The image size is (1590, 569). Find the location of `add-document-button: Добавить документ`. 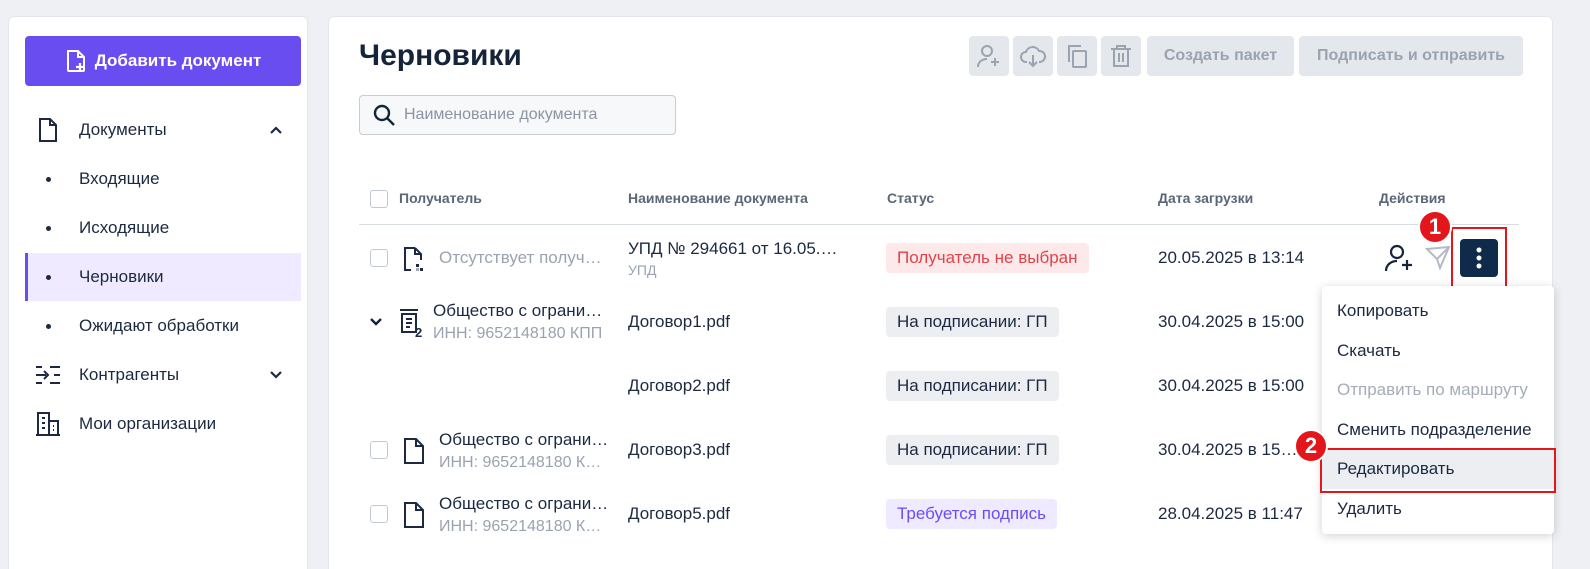

add-document-button: Добавить документ is located at coordinates (163, 61).